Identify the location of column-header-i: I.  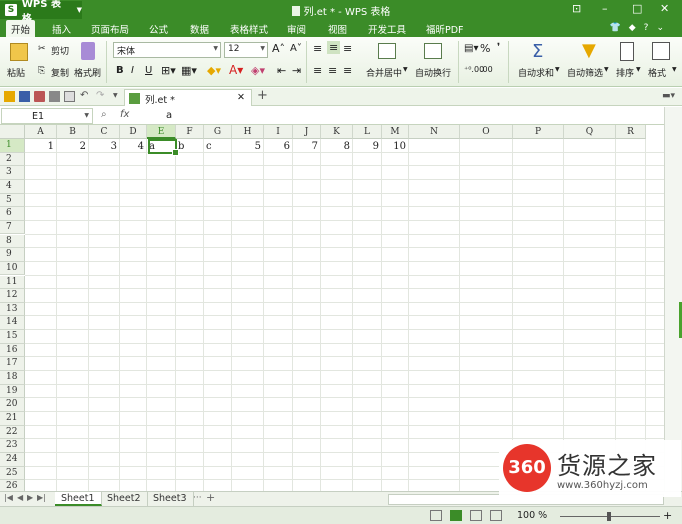
(278, 132).